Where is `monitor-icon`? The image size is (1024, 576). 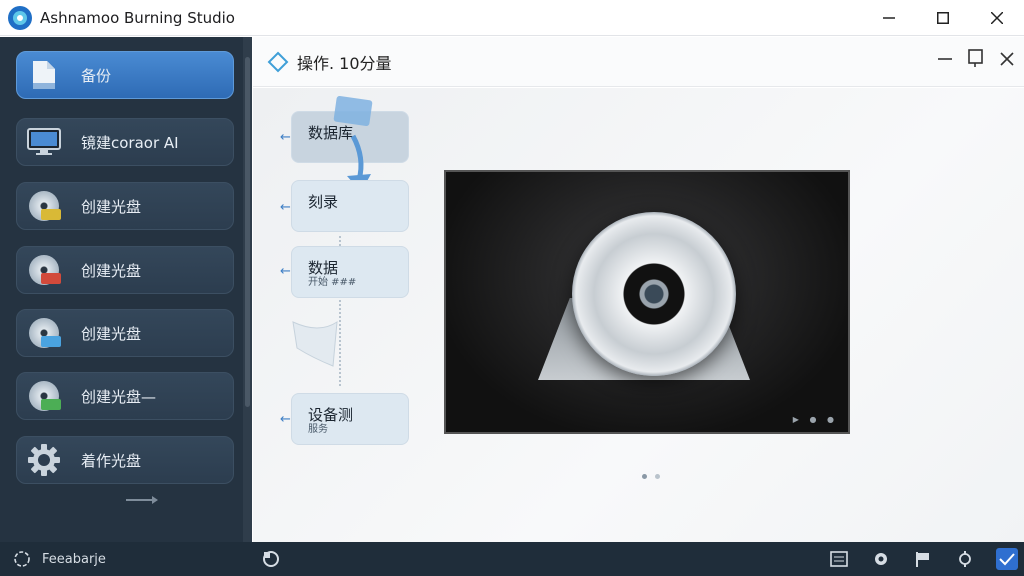
monitor-icon is located at coordinates (44, 142).